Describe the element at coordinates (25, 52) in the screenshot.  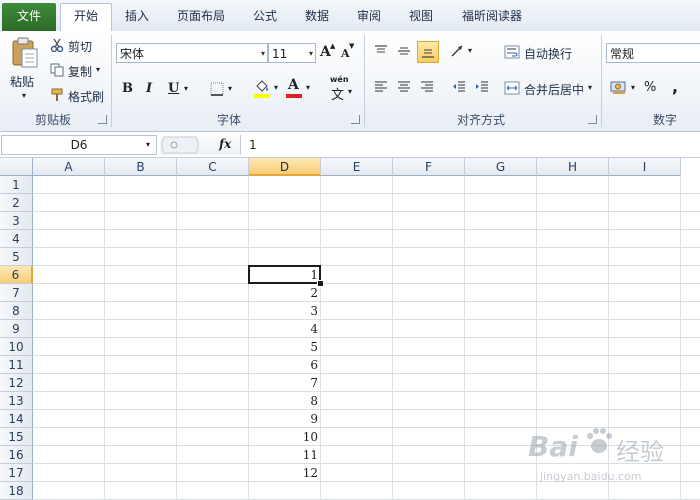
I see `paste-icon` at that location.